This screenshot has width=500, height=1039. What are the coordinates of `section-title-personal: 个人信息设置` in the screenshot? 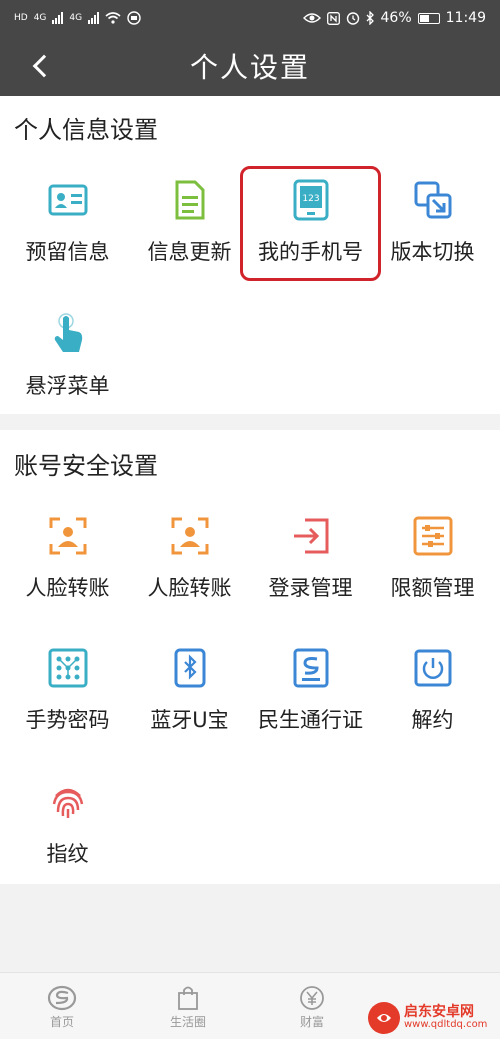 It's located at (86, 130).